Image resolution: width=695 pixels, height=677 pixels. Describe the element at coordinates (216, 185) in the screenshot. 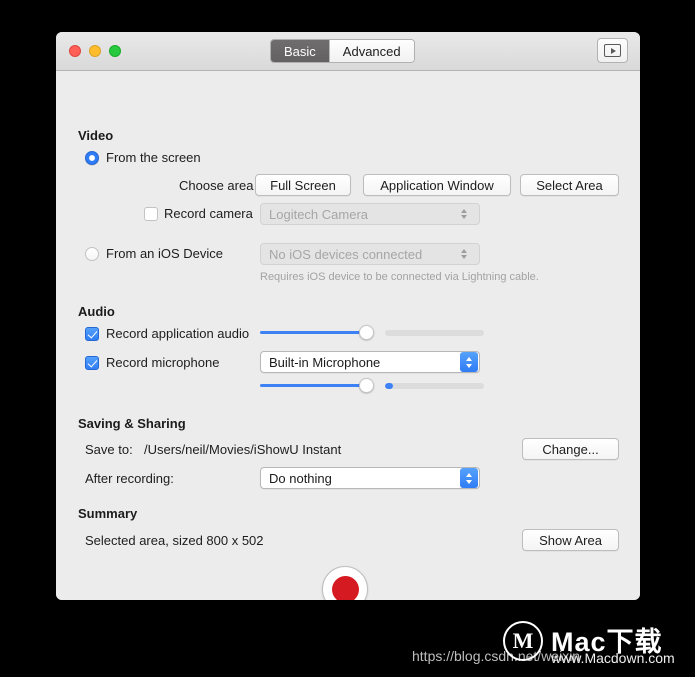

I see `choose-area-label: Choose area` at that location.